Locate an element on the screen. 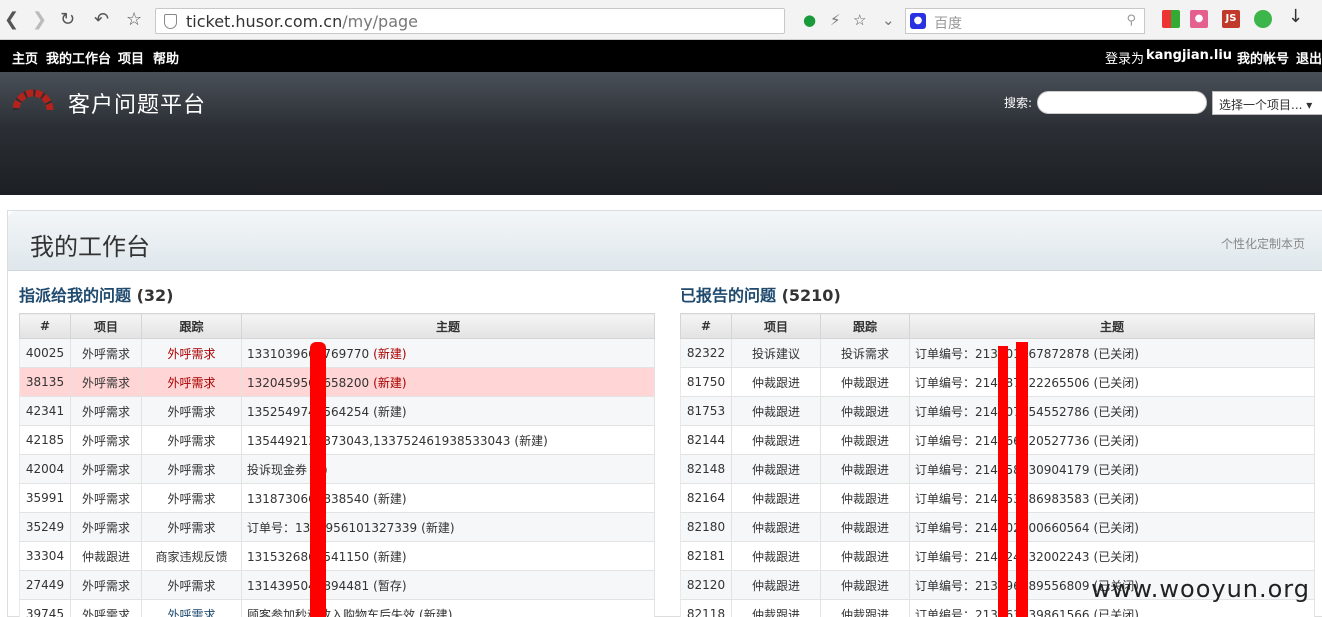 The height and width of the screenshot is (617, 1322). issue-id-link: 33304 is located at coordinates (45, 556).